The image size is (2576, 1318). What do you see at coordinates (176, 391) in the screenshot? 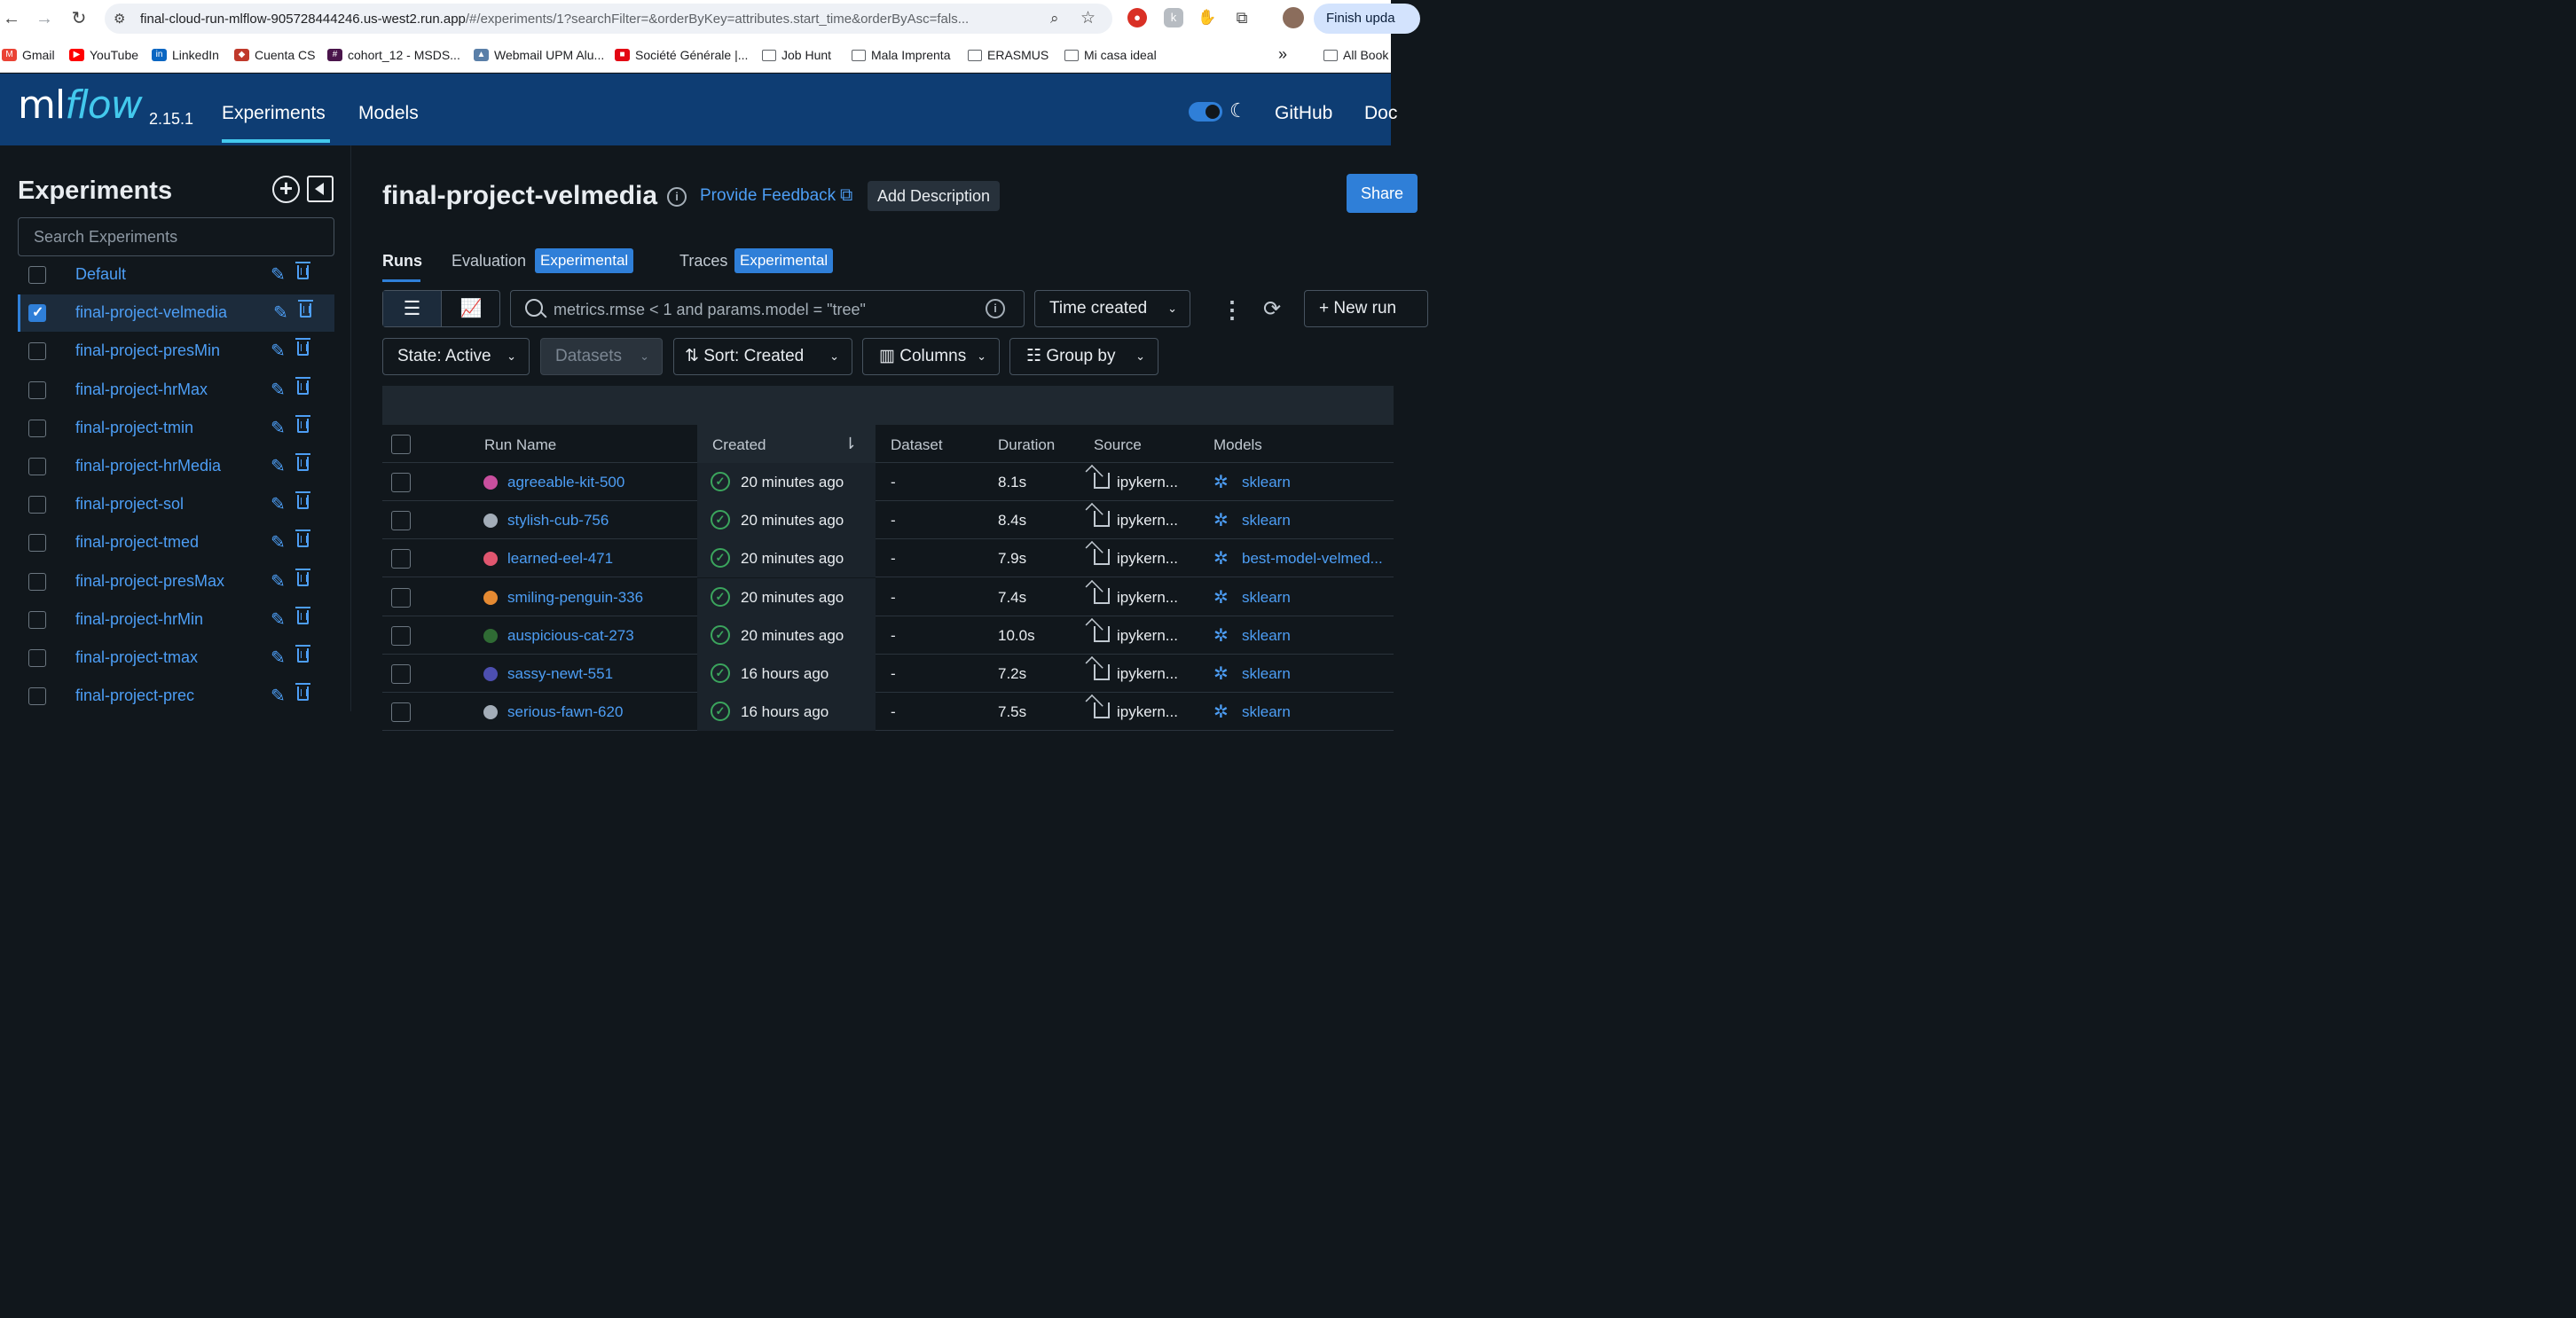
I see `experiment-item: final-project-hrMax ✎` at bounding box center [176, 391].